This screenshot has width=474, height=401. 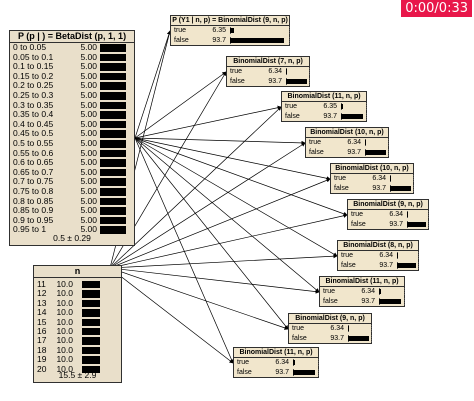 What do you see at coordinates (330, 106) in the screenshot?
I see `binomial-state-value: 6.35` at bounding box center [330, 106].